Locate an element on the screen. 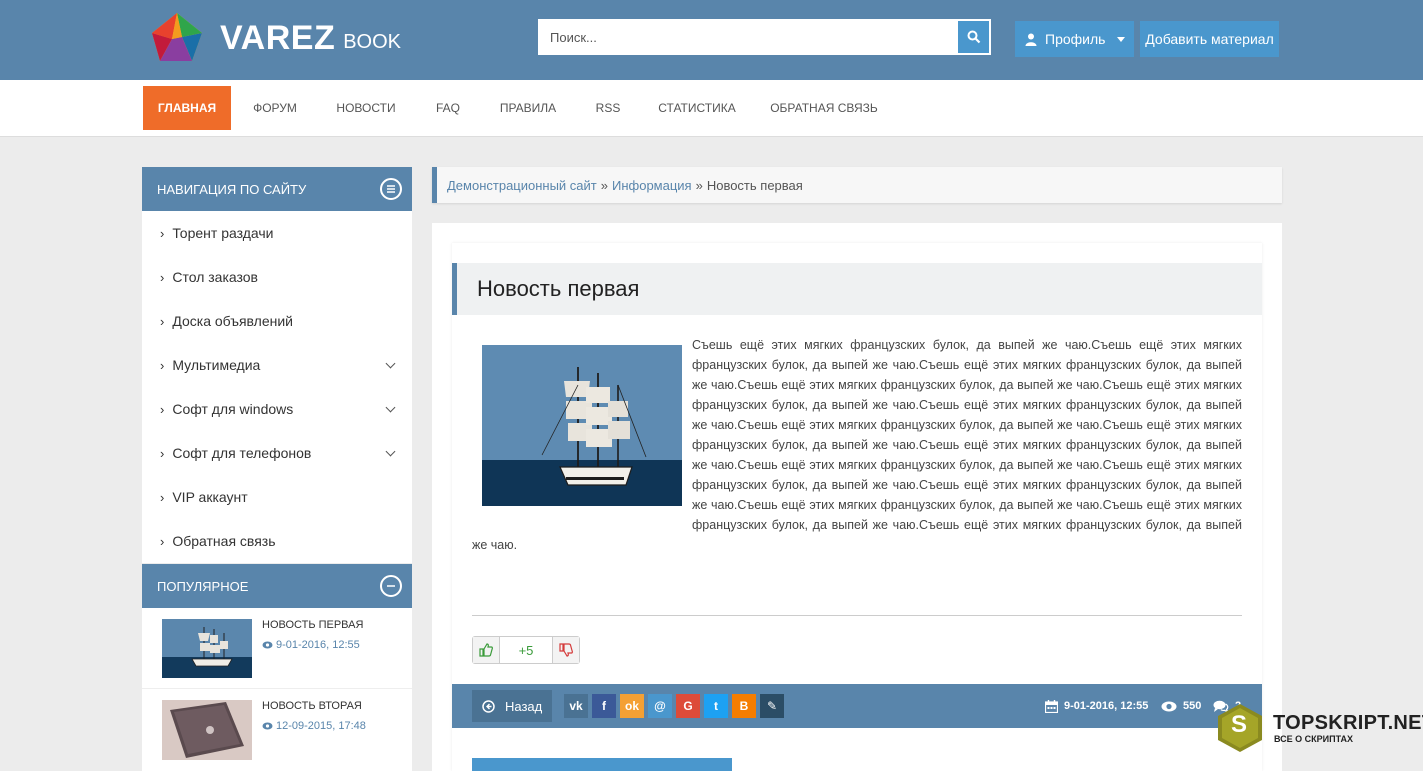  sidebar-nav-title: Навигация по сайту is located at coordinates (232, 189).